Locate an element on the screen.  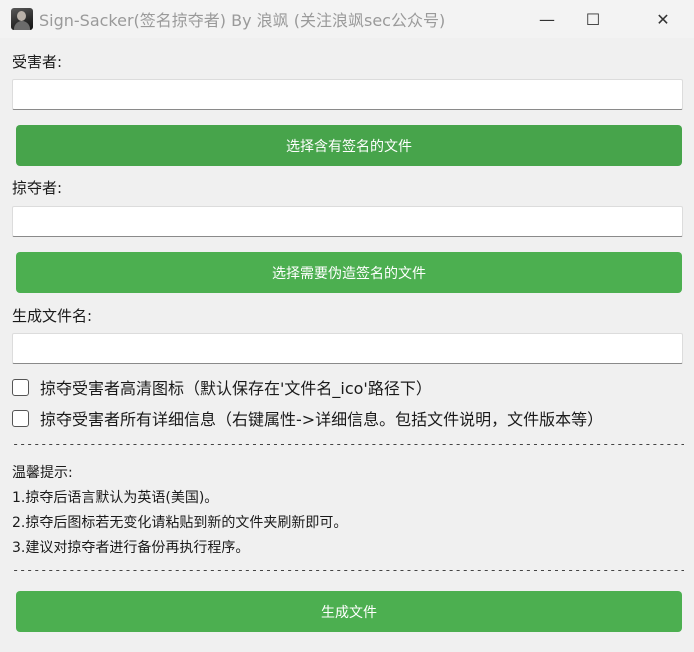
select-forge-file-button-label: 选择需要伪造签名的文件 is located at coordinates (349, 273).